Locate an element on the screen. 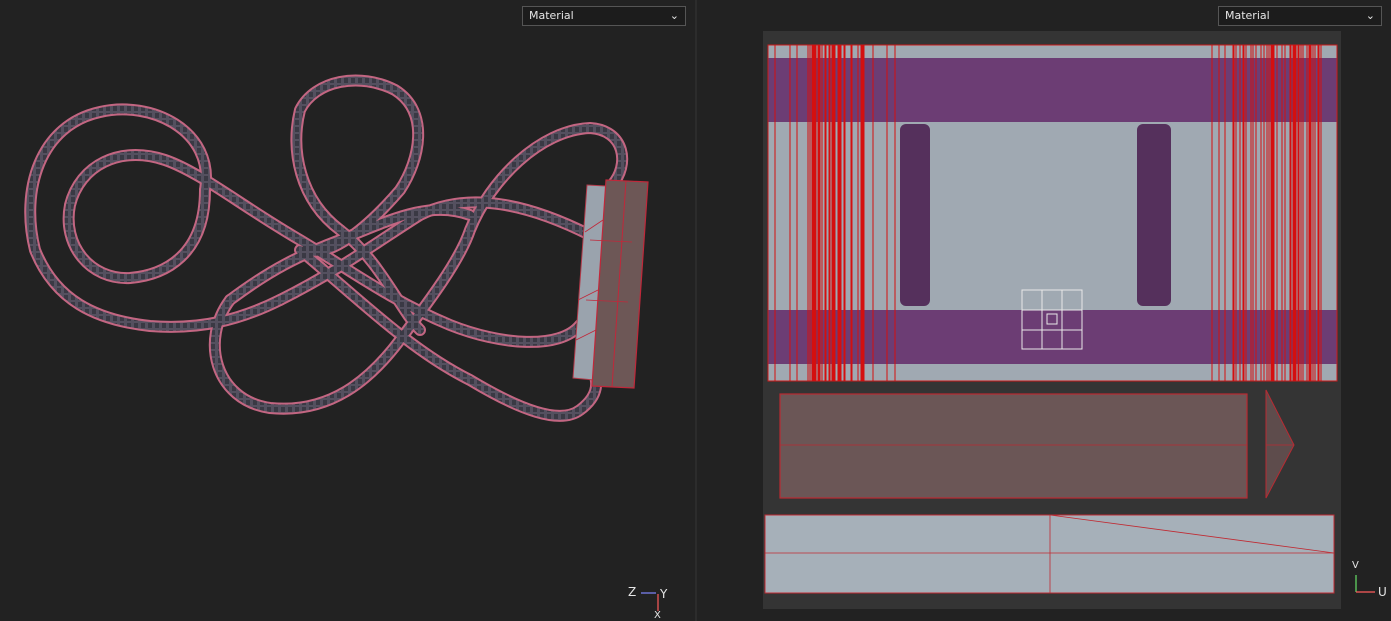 The image size is (1391, 621). axis-label-z: Z is located at coordinates (632, 592).